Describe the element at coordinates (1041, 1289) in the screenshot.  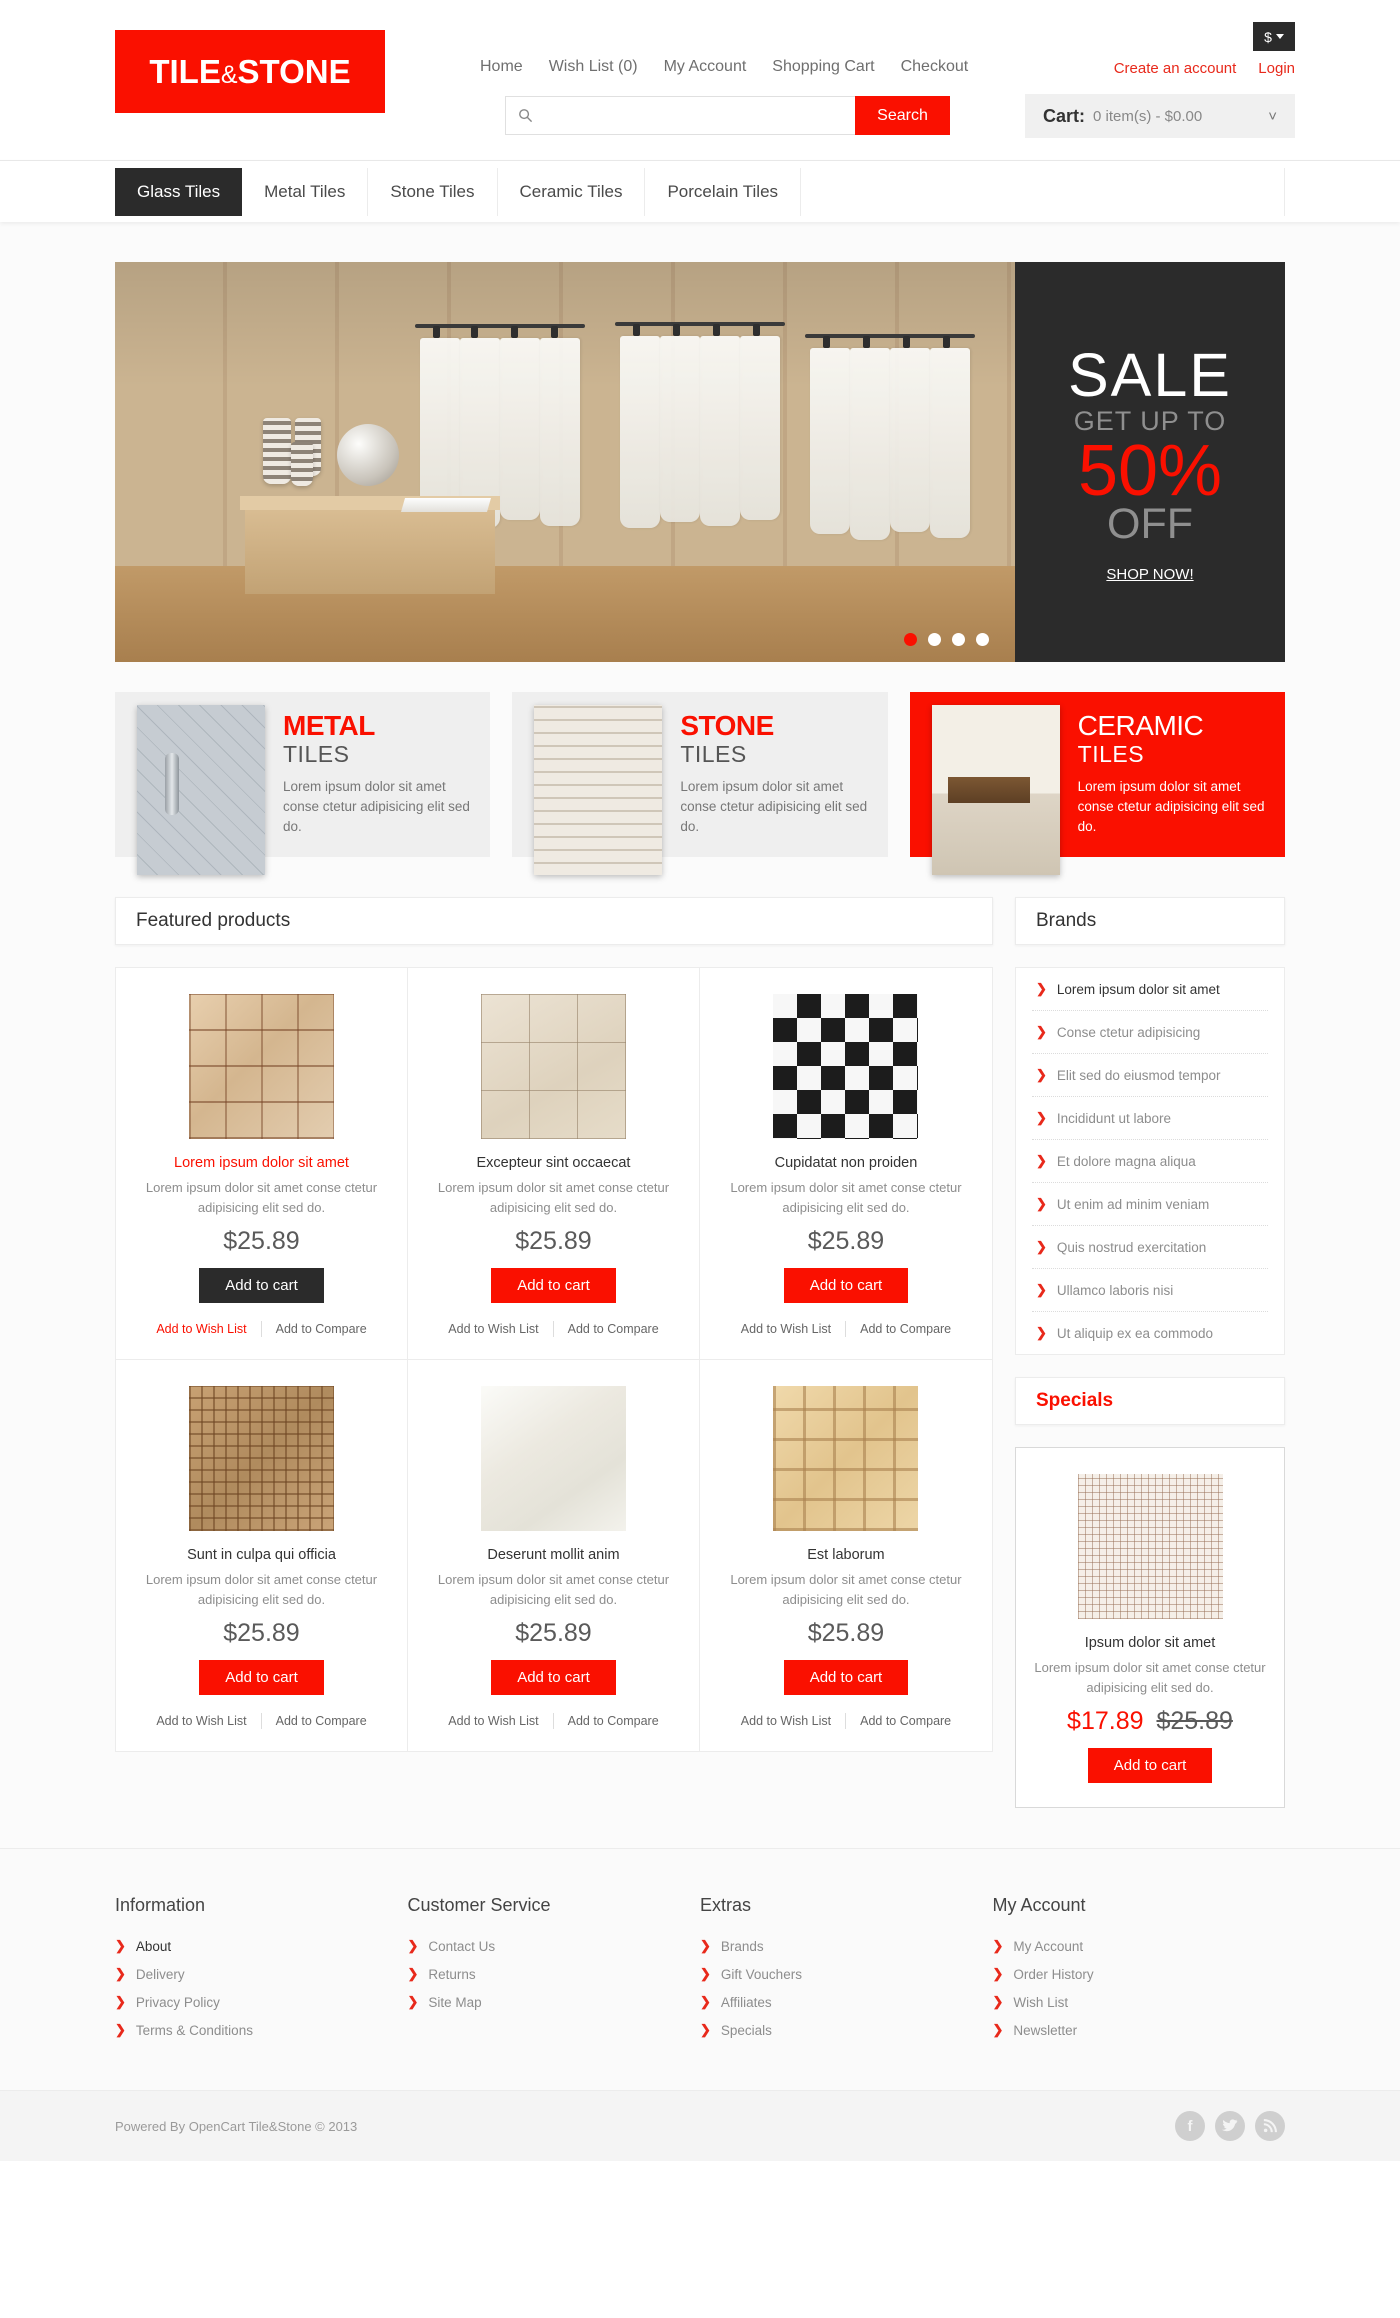
I see `chevron-right-icon: ❯` at that location.